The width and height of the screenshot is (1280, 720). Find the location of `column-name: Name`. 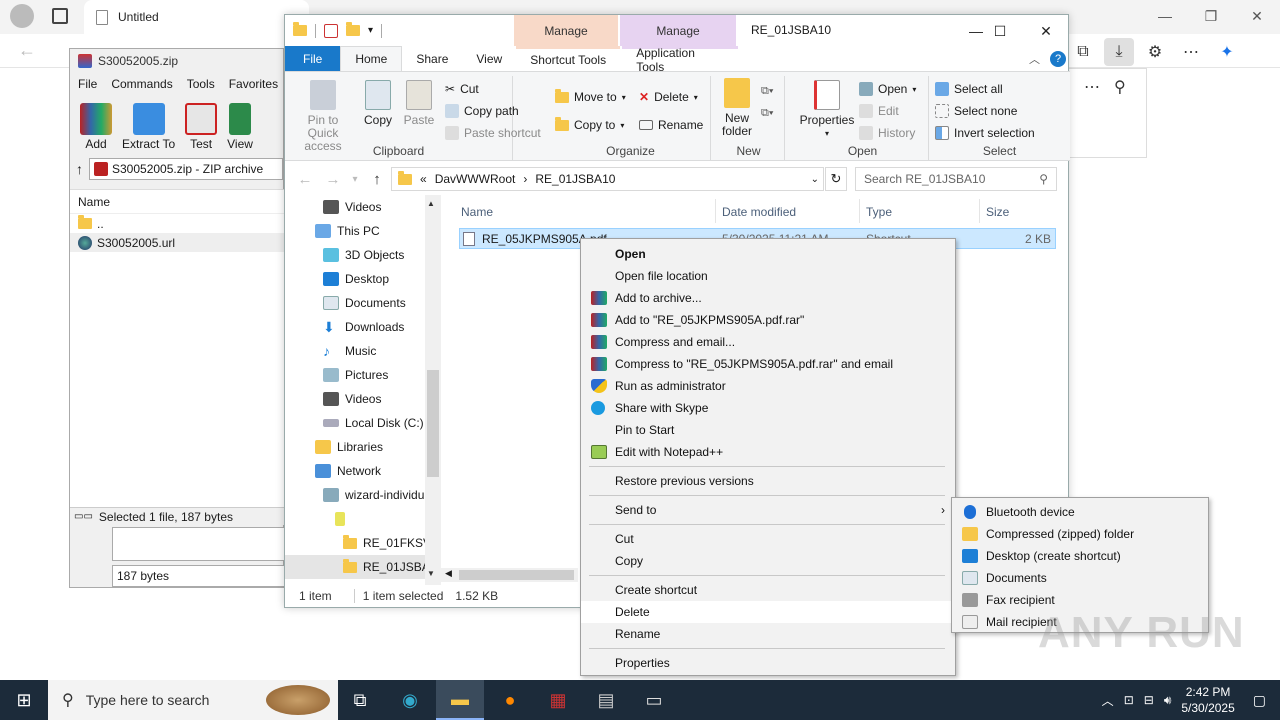

column-name: Name is located at coordinates (477, 212).